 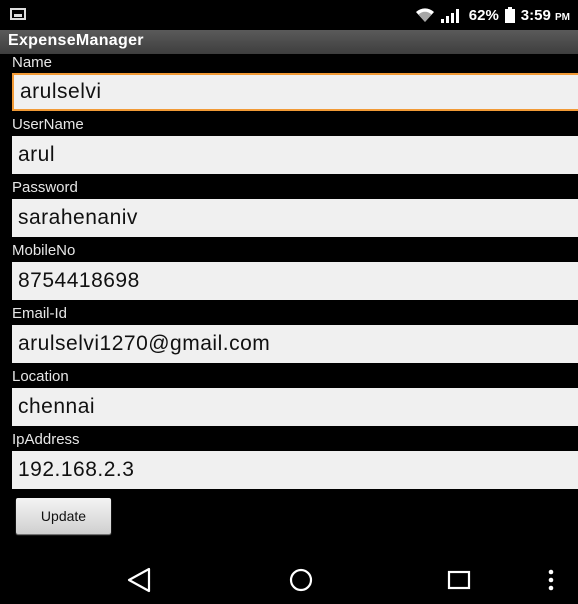 What do you see at coordinates (140, 580) in the screenshot?
I see `back-icon` at bounding box center [140, 580].